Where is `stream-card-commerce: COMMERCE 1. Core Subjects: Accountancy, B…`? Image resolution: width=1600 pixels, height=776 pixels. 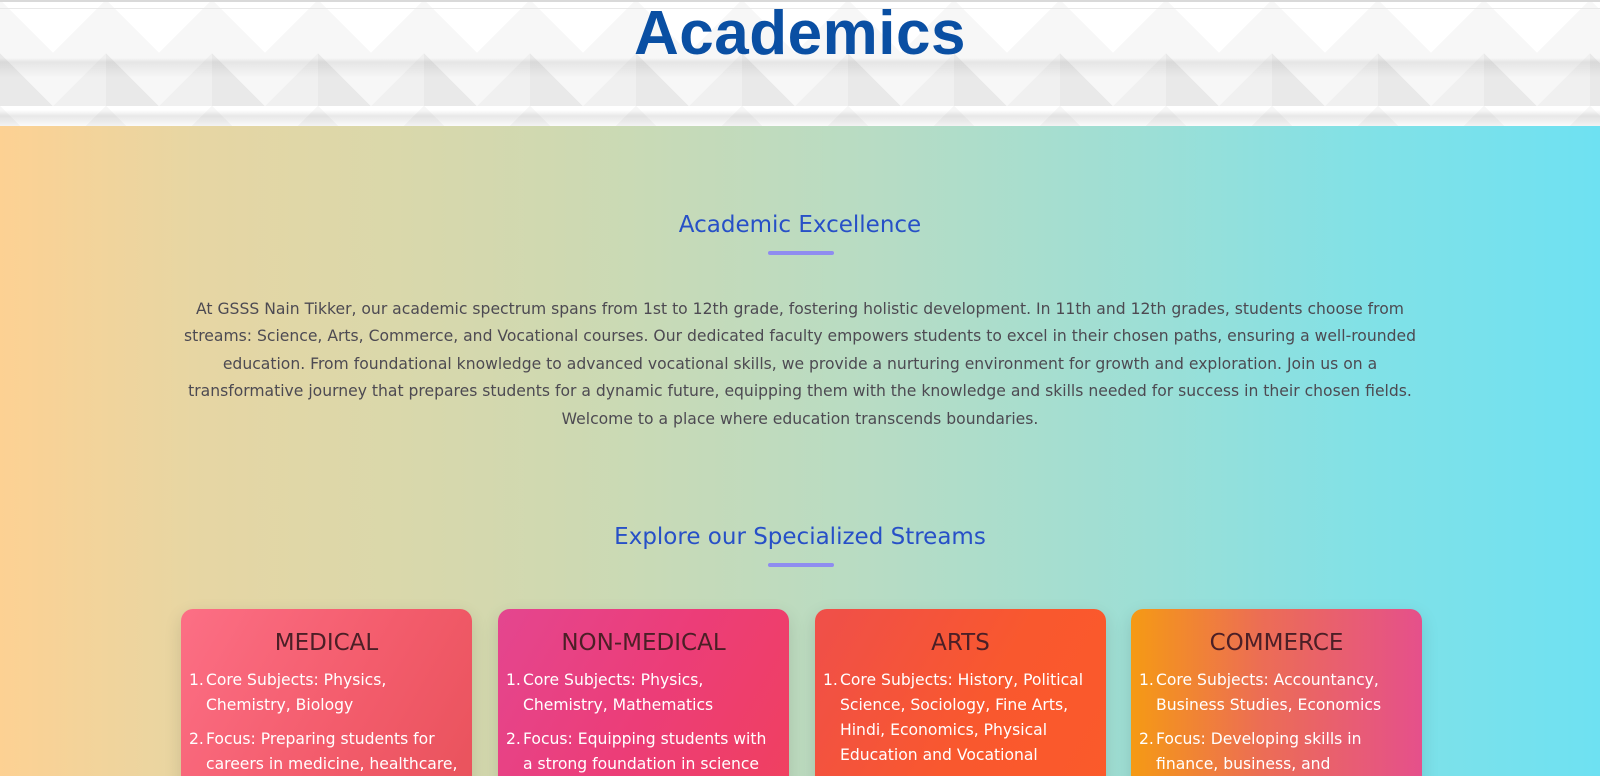 stream-card-commerce: COMMERCE 1. Core Subjects: Accountancy, B… is located at coordinates (1276, 692).